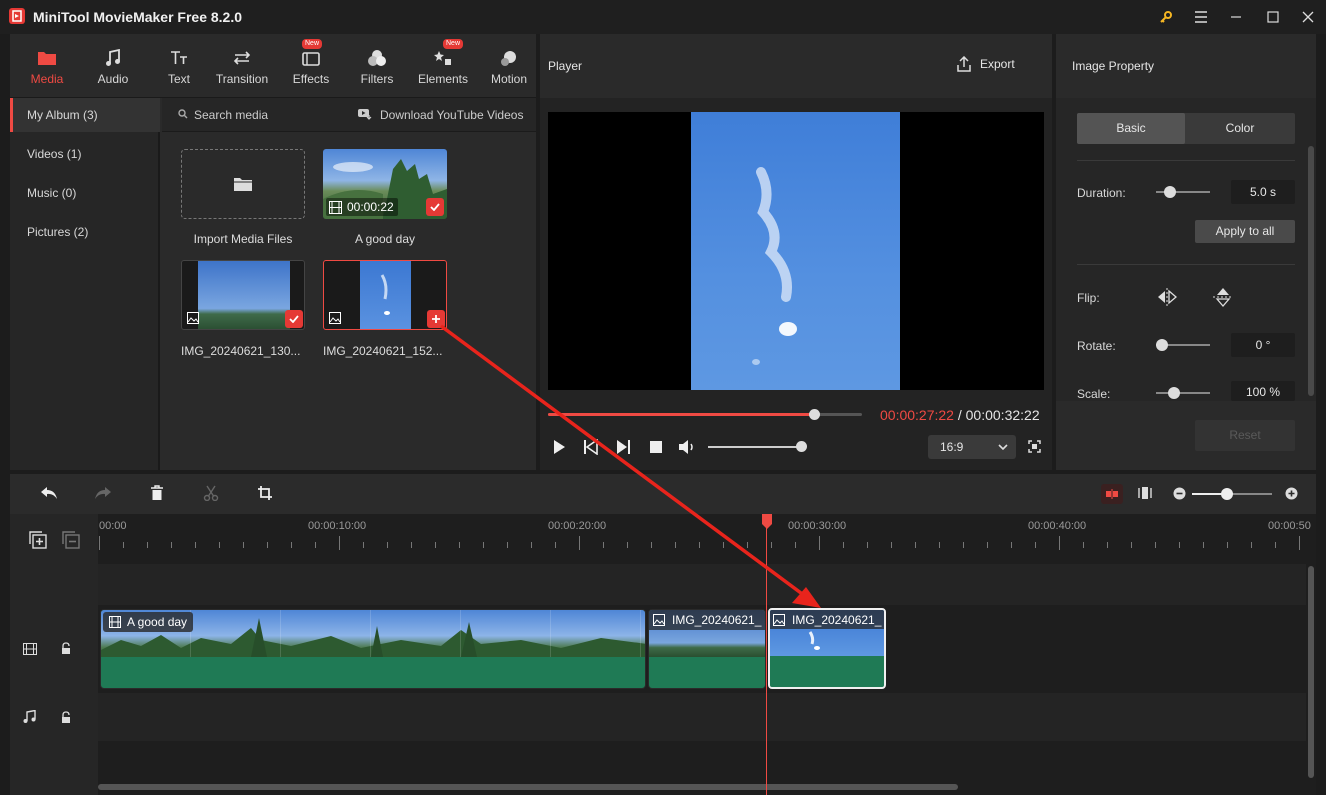  I want to click on film-icon, so click(30, 649).